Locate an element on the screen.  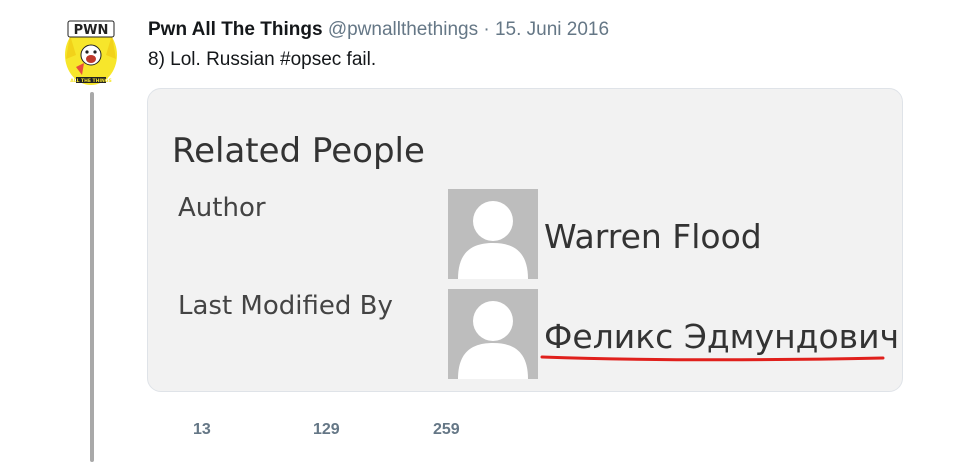
related-people-heading: Related People is located at coordinates (298, 151).